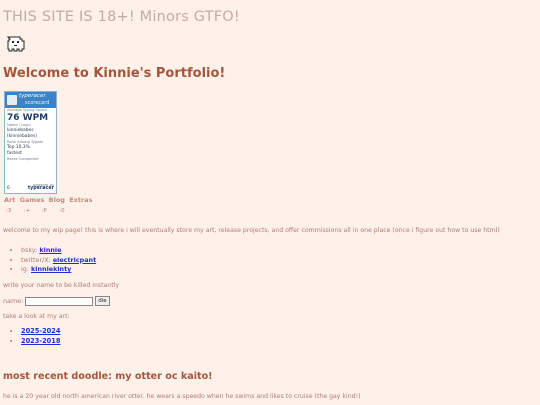 The width and height of the screenshot is (540, 405). I want to click on scorecard-subtitle: scorecard, so click(37, 103).